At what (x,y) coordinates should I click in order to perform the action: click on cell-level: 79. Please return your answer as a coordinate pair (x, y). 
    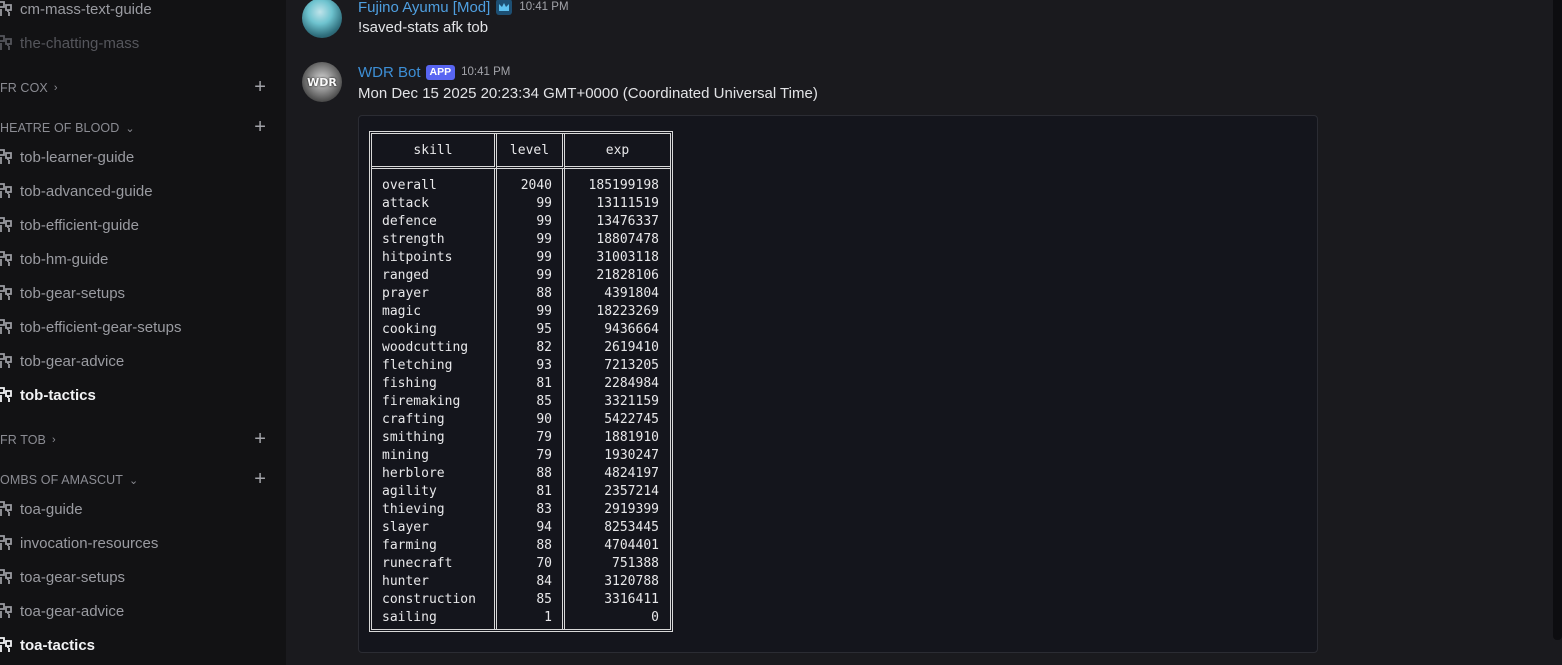
    Looking at the image, I should click on (531, 438).